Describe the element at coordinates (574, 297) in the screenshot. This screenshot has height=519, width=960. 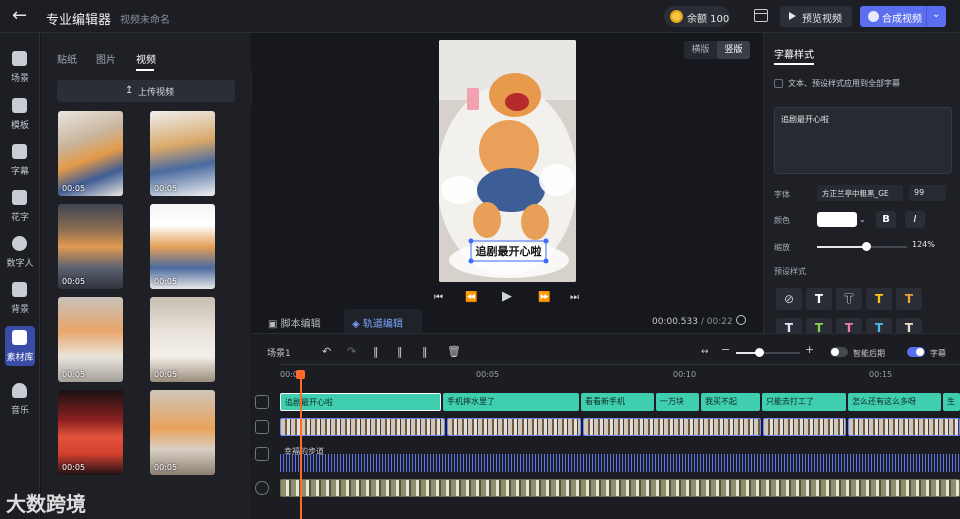
I see `skip-end-icon: ⏭` at that location.